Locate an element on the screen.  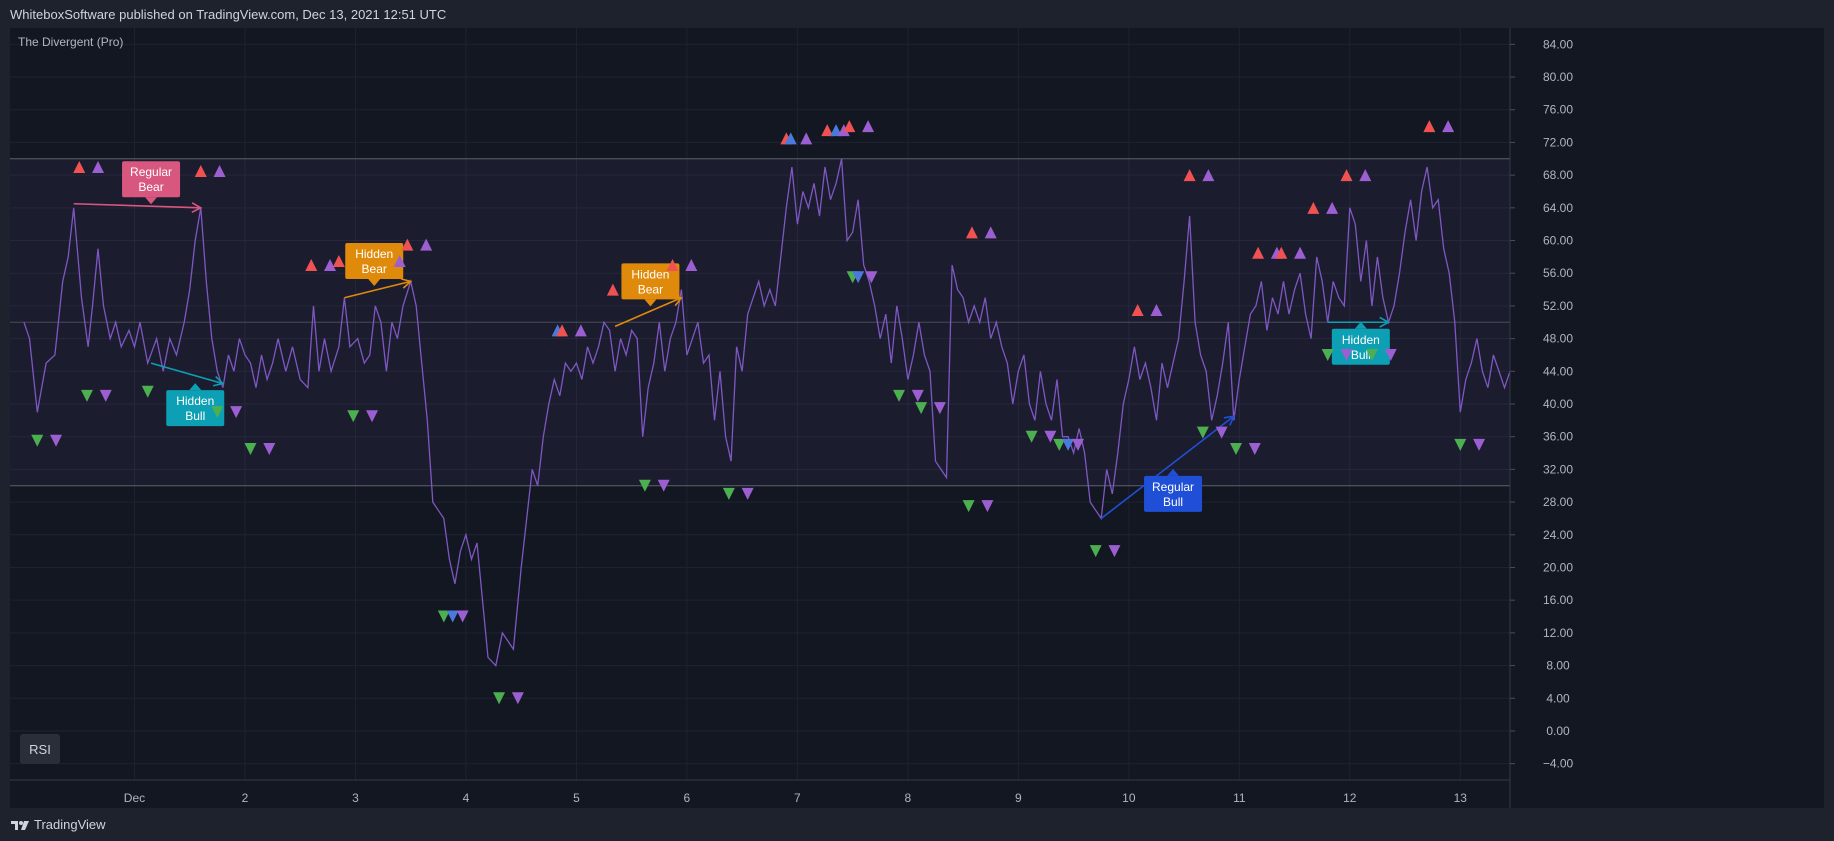
rsi-pane-badge: RSI is located at coordinates (40, 749).